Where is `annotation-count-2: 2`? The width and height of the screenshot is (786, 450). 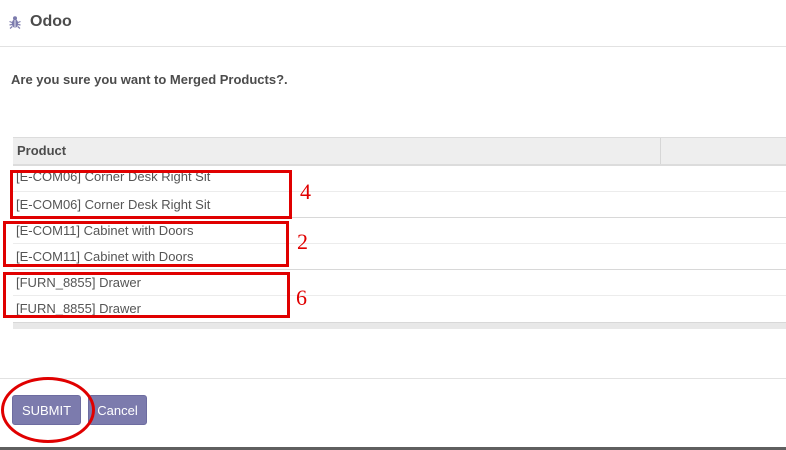 annotation-count-2: 2 is located at coordinates (302, 241).